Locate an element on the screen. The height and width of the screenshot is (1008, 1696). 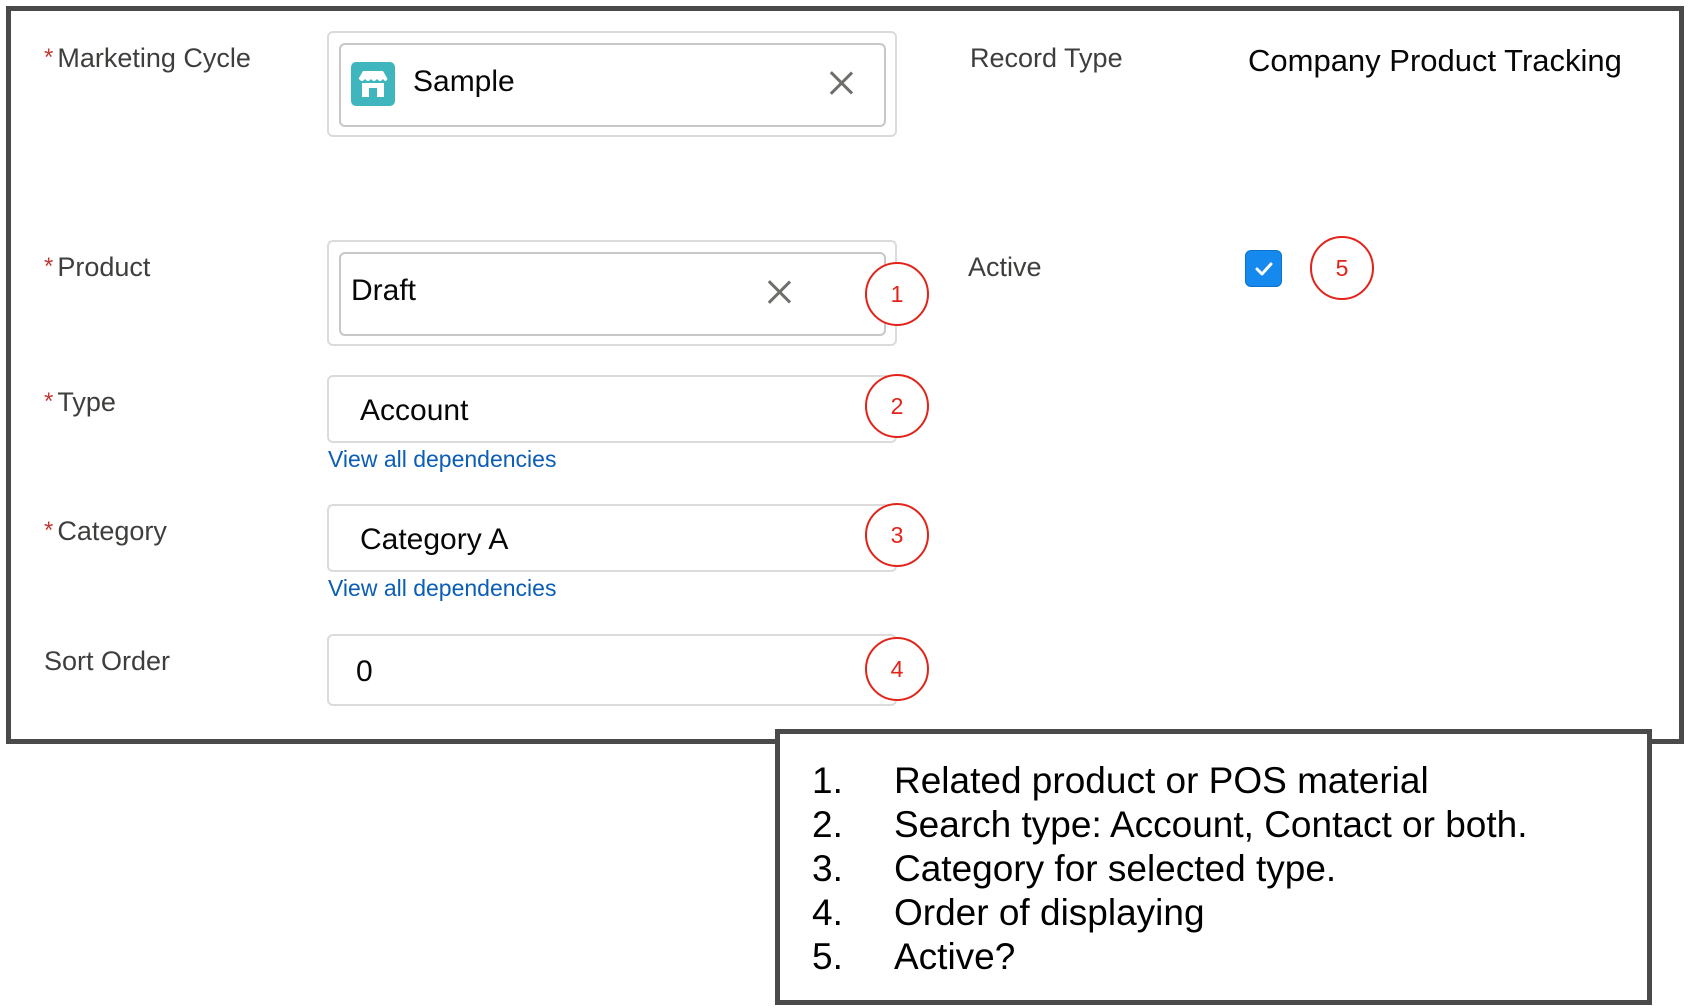
product-label: * Product is located at coordinates (97, 267).